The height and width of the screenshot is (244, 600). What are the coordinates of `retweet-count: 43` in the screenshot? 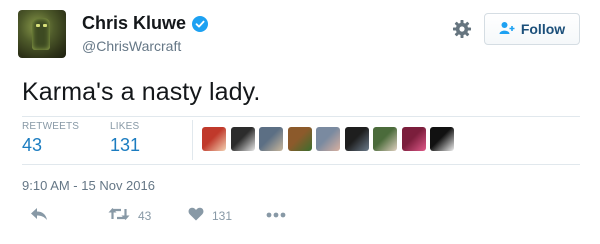 It's located at (145, 215).